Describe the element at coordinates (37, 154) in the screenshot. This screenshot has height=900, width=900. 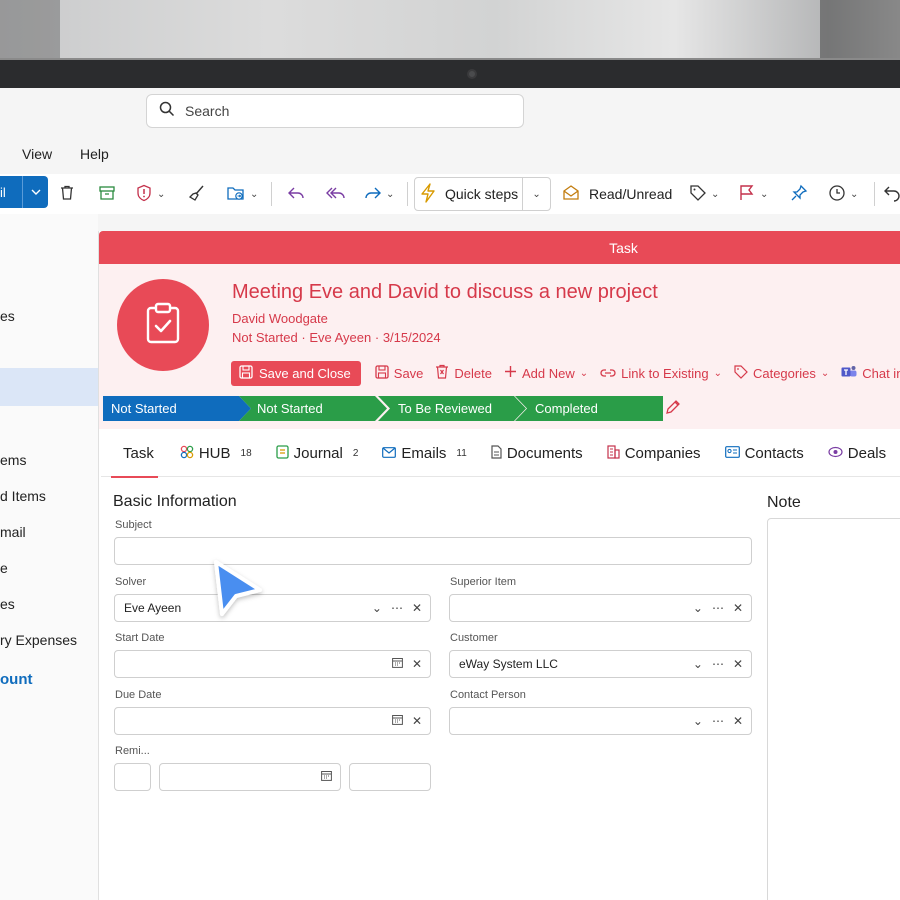
I see `menu-view: View` at that location.